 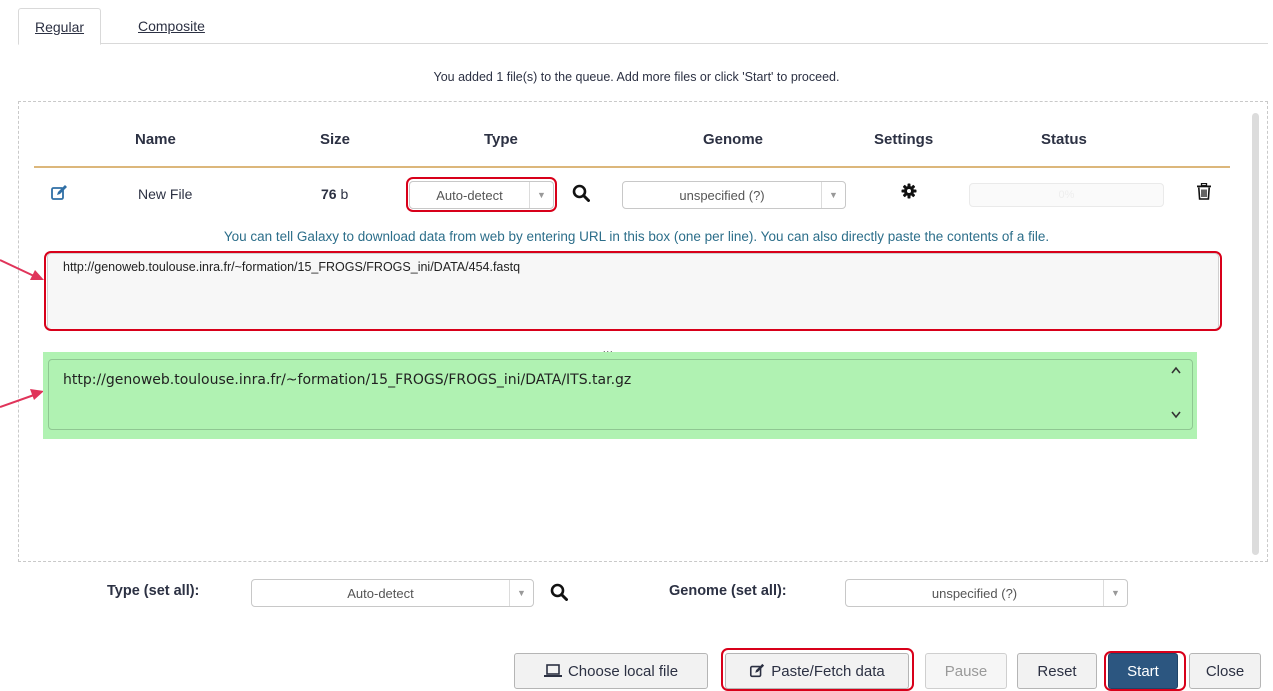 I want to click on file-name: New File, so click(x=165, y=194).